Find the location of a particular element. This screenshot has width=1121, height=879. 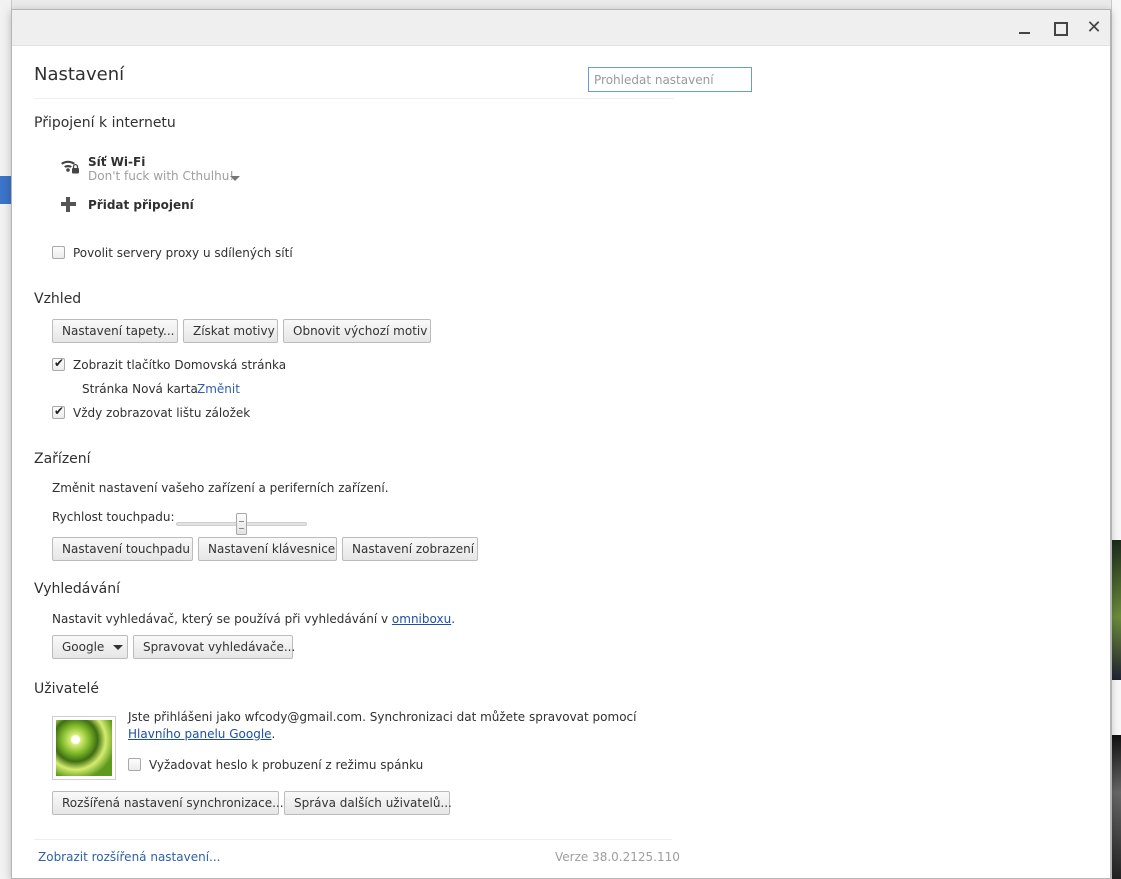

search-input is located at coordinates (670, 79).